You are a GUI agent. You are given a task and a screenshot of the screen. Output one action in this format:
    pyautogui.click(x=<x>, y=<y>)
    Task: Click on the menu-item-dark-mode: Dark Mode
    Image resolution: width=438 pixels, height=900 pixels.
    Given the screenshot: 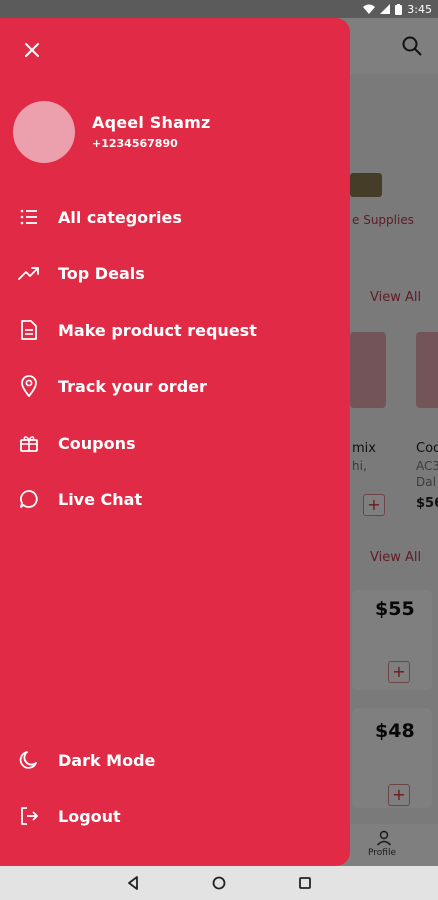 What is the action you would take?
    pyautogui.click(x=175, y=760)
    